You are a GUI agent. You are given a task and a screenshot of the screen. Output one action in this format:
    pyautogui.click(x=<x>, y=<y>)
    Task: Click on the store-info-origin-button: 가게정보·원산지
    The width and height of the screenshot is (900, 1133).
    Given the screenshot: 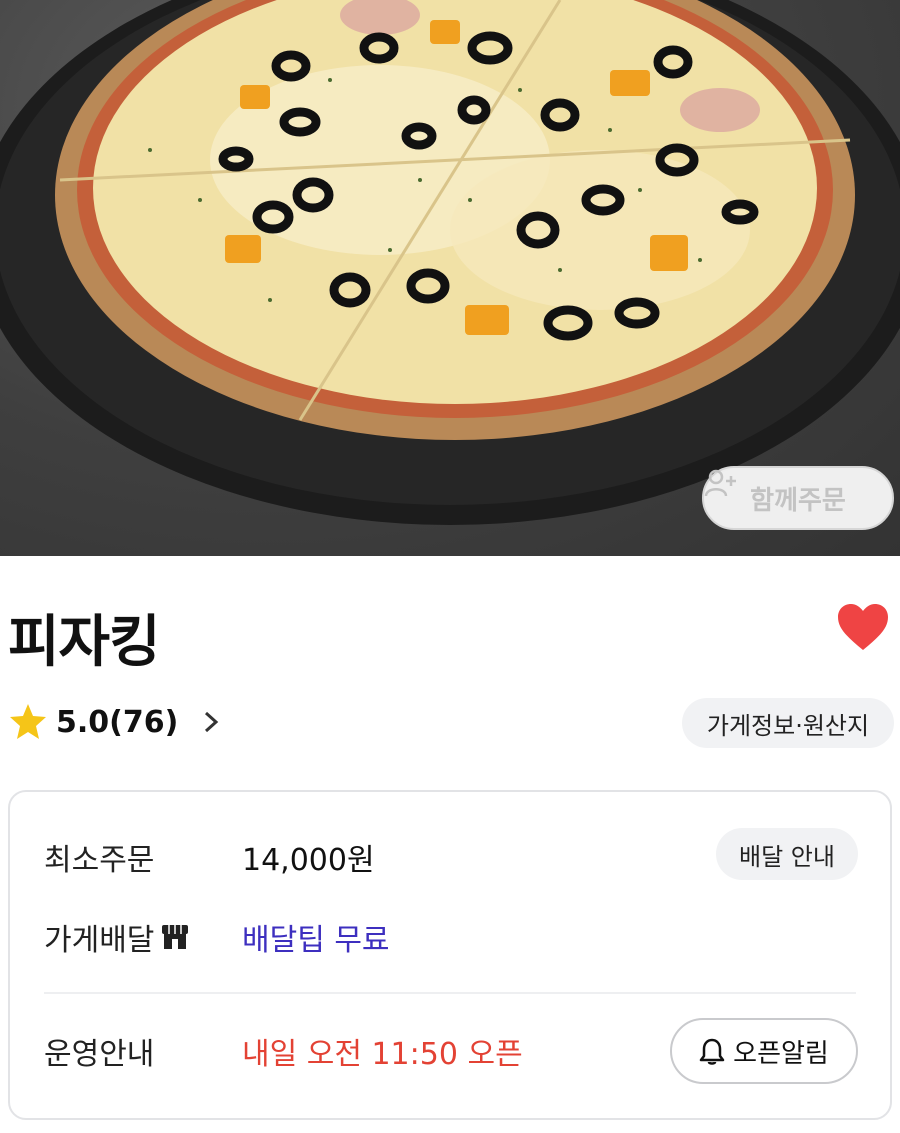 What is the action you would take?
    pyautogui.click(x=788, y=723)
    